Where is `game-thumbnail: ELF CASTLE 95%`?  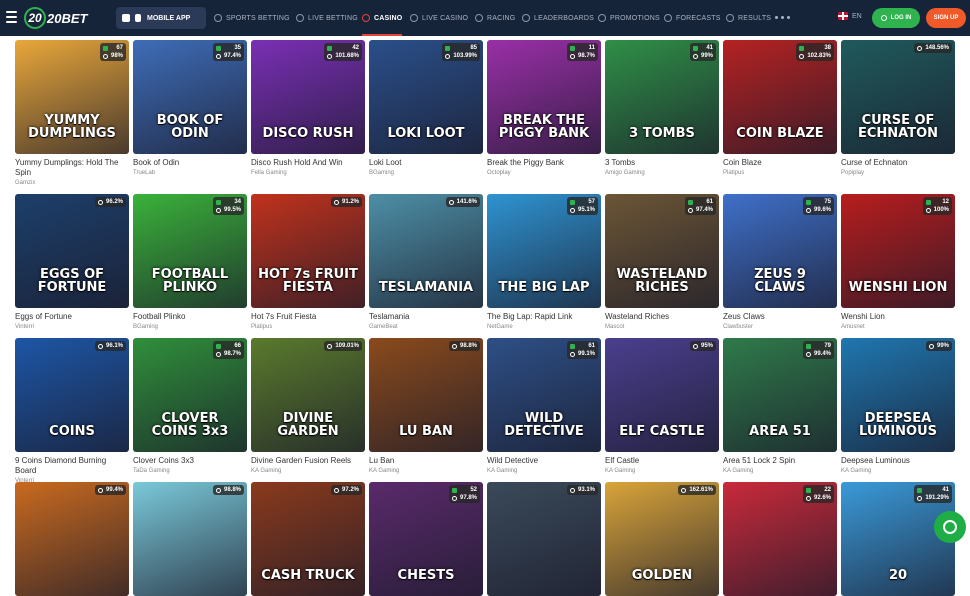
game-thumbnail: ELF CASTLE 95% is located at coordinates (662, 395).